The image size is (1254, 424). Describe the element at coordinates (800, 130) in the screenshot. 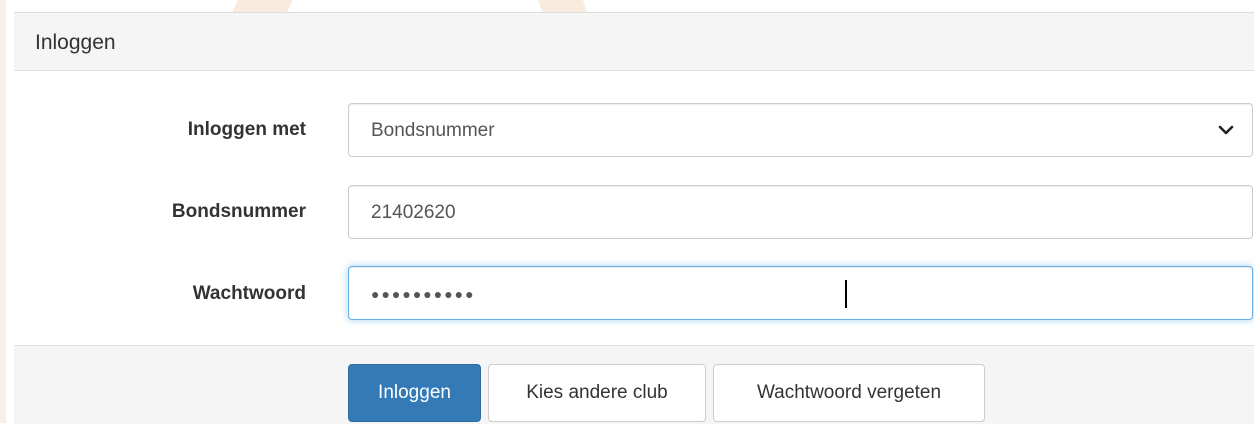

I see `login-method-select: Bondsnummer` at that location.